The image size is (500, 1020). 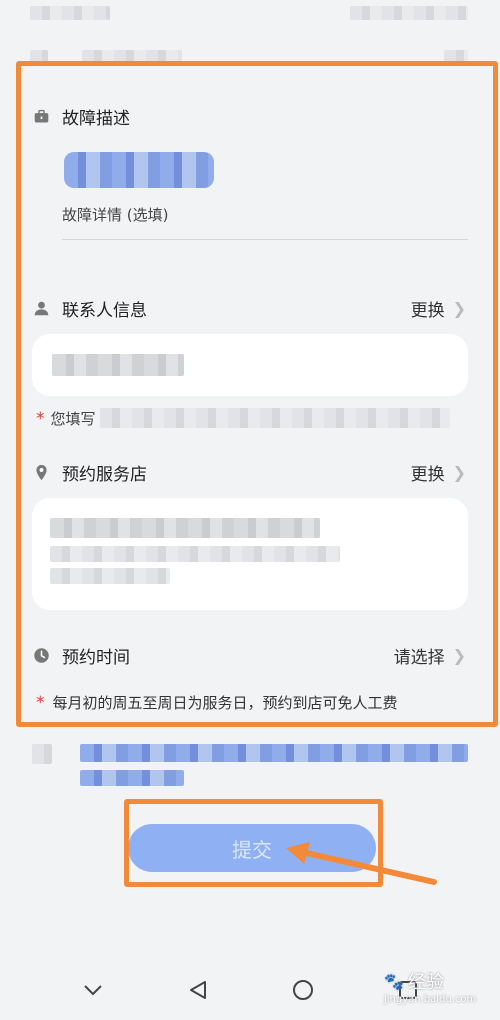 I want to click on chevron-down-icon, so click(x=93, y=990).